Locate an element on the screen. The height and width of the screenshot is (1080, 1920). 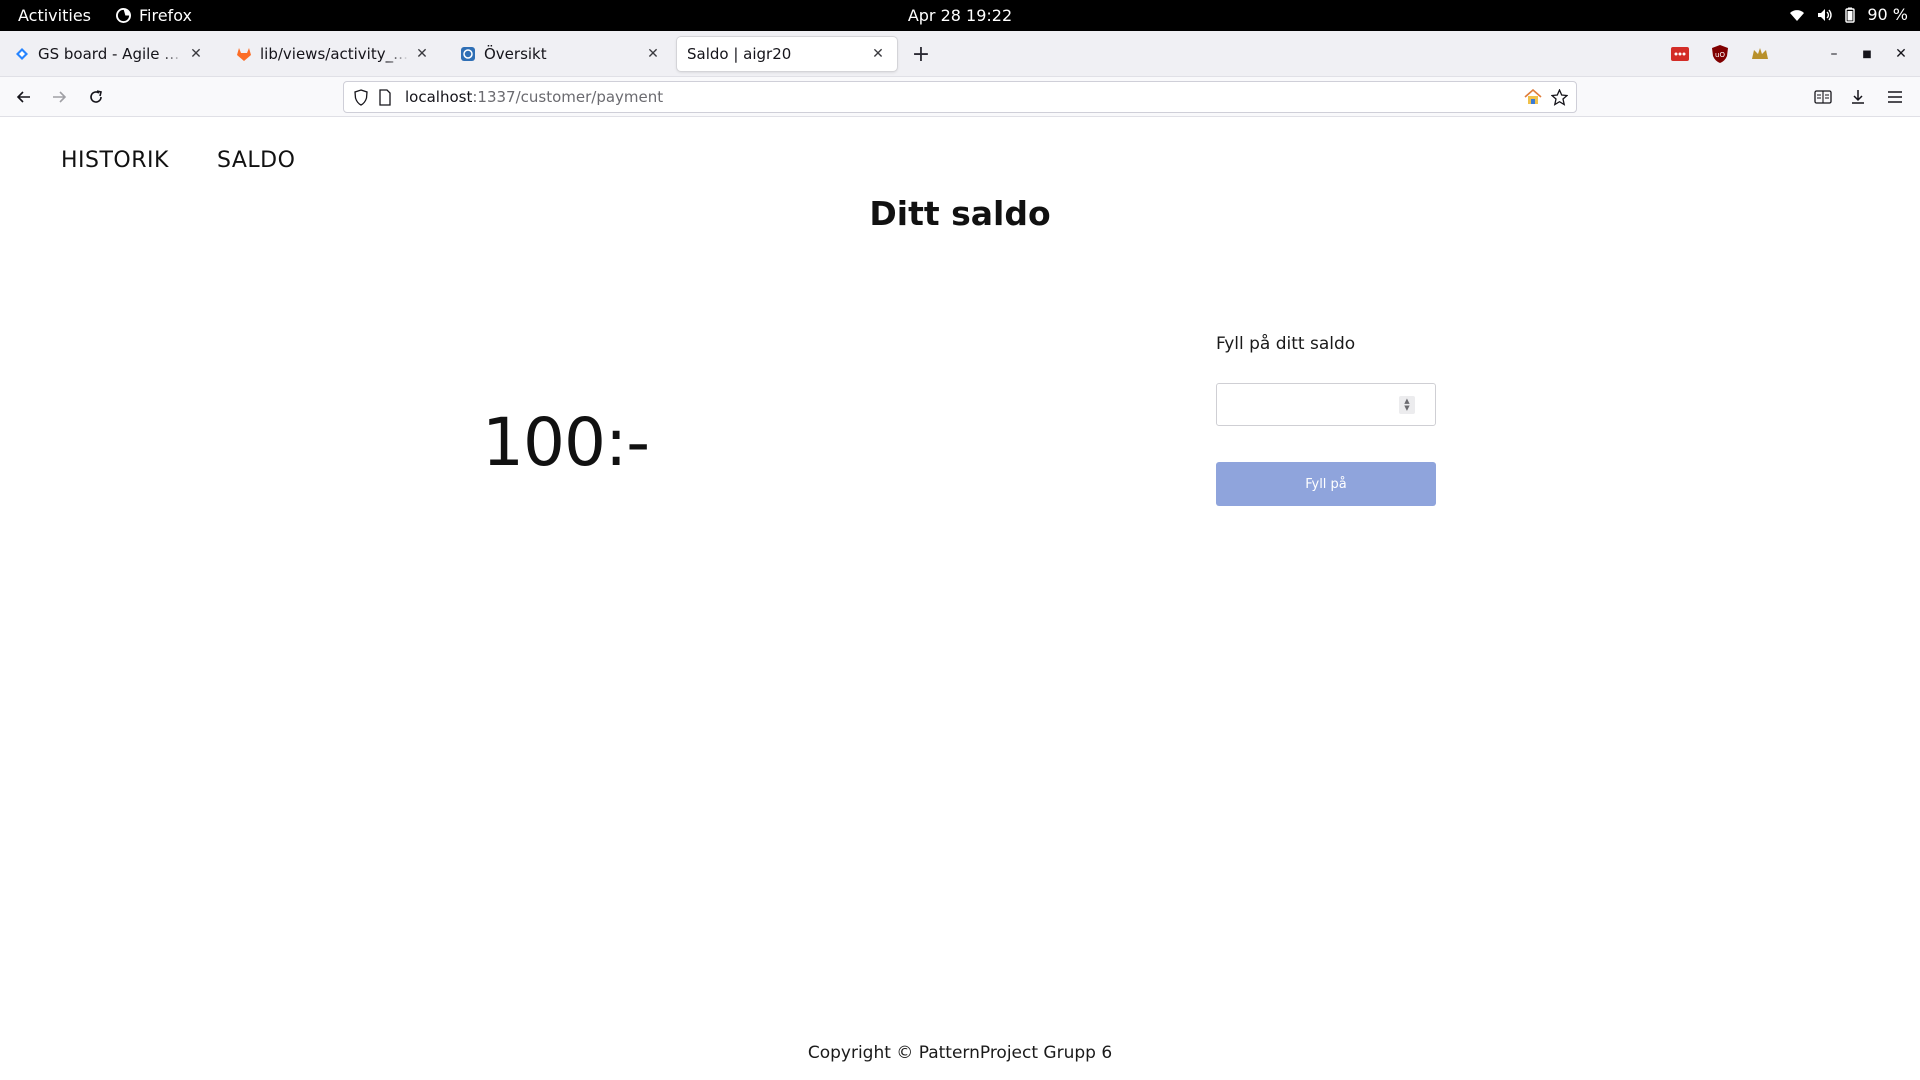
nav-link-saldo: SALDO is located at coordinates (256, 160).